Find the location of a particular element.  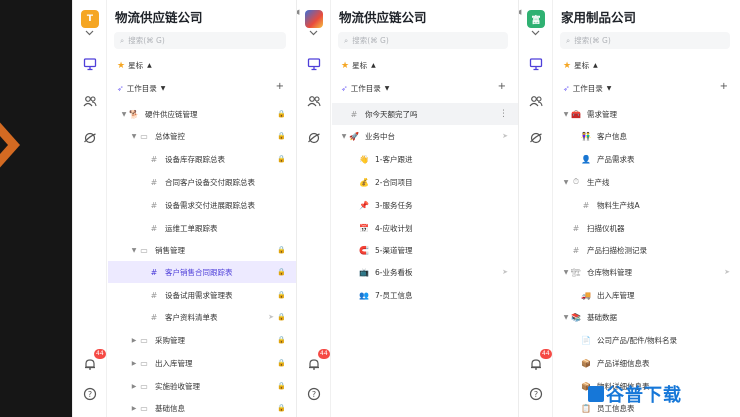

search-icon: ⌕ is located at coordinates (568, 40).